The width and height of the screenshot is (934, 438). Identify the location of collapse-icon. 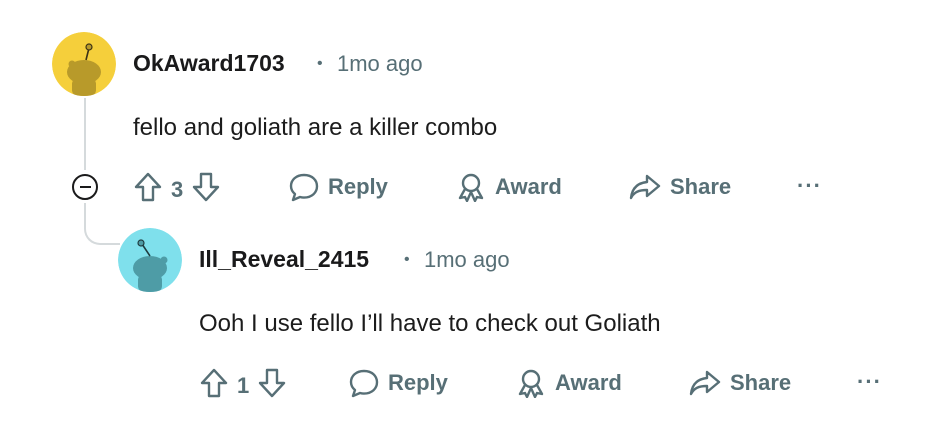
(85, 187).